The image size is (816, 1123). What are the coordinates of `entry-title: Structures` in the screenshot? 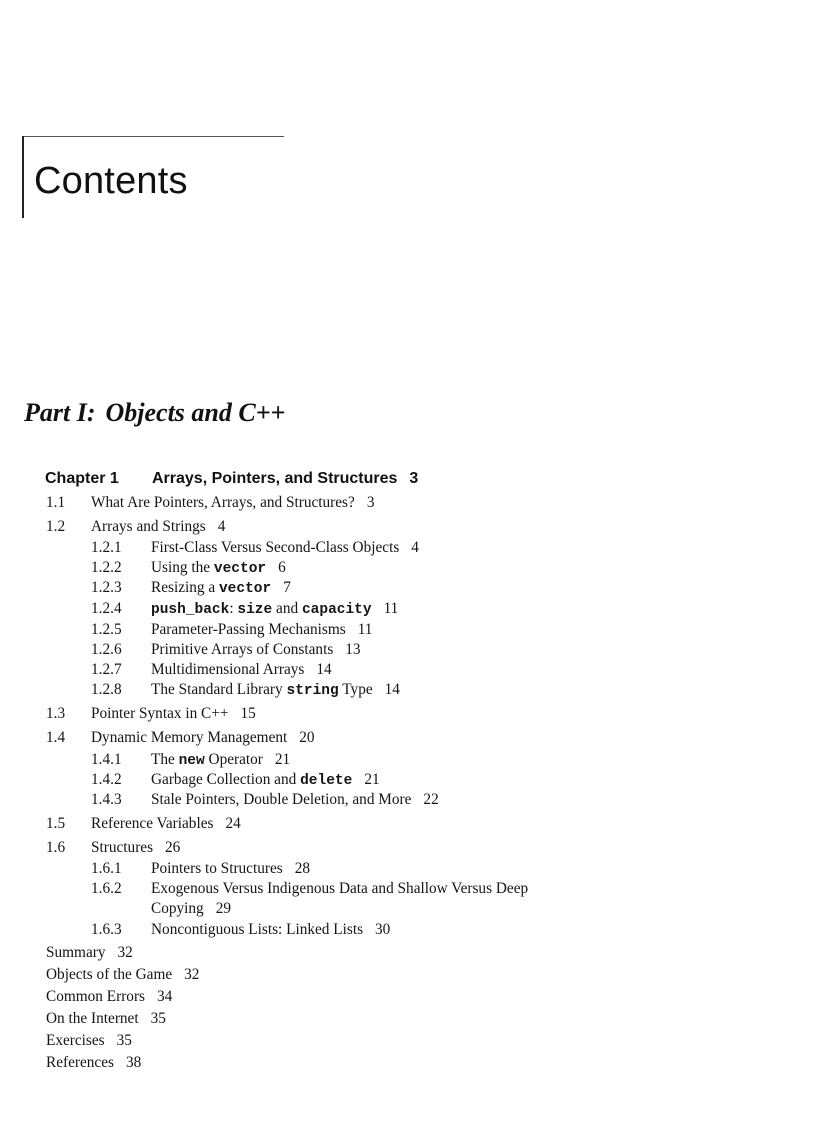 It's located at (122, 847).